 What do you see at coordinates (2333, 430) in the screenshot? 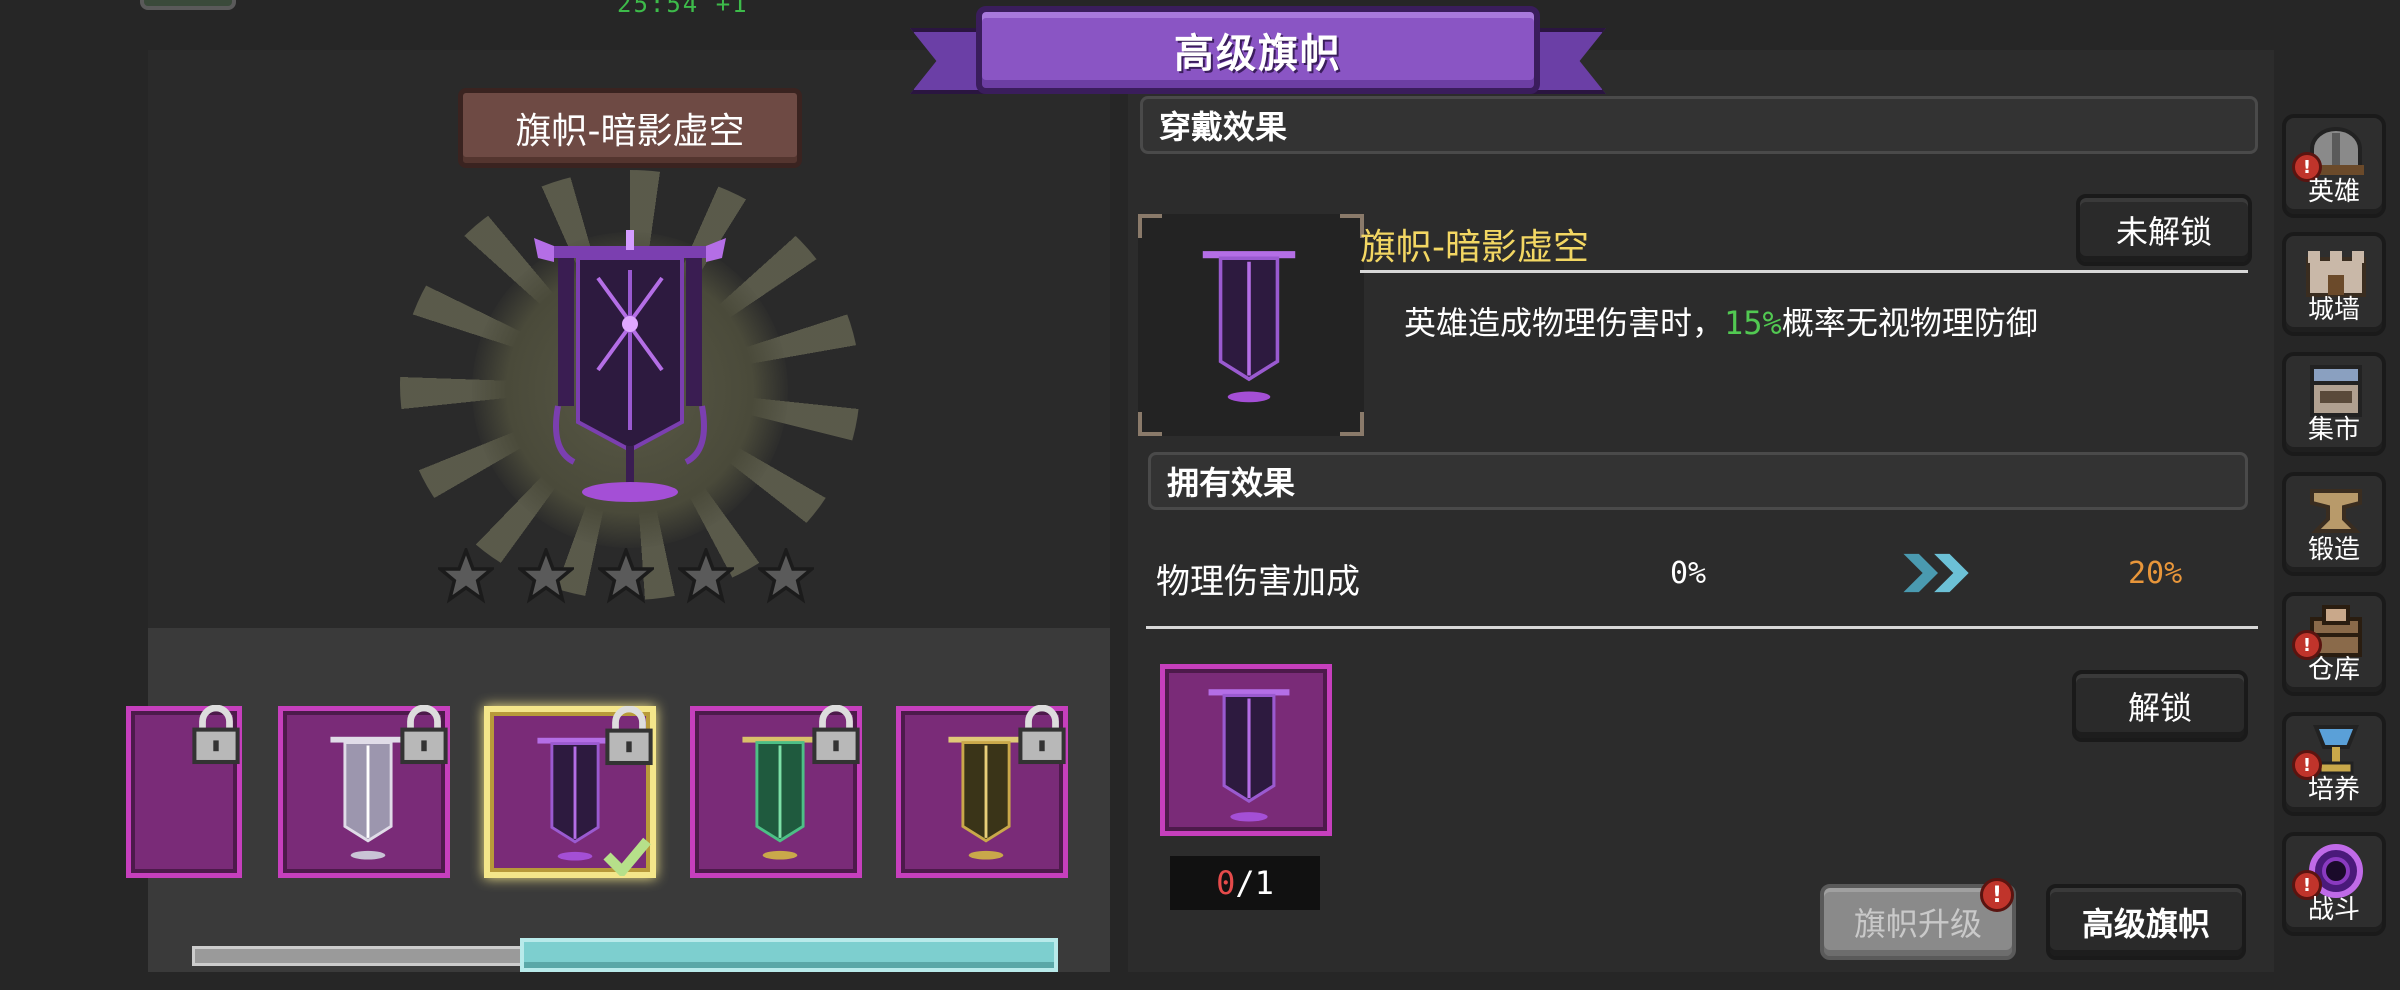
I see `nav-label: 集市` at bounding box center [2333, 430].